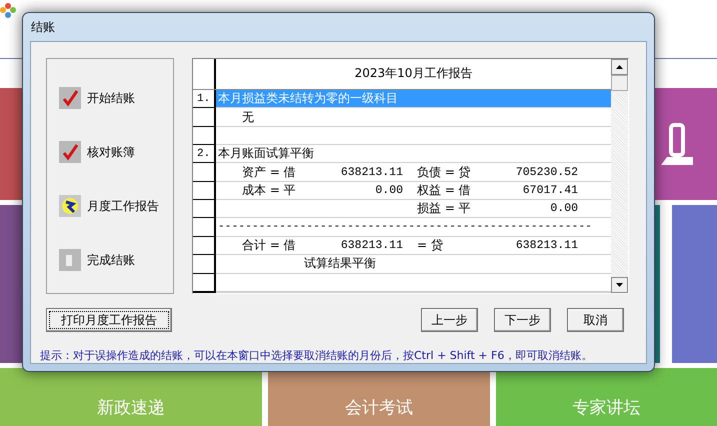 This screenshot has width=717, height=426. What do you see at coordinates (413, 264) in the screenshot?
I see `report-row: 试算结果平衡` at bounding box center [413, 264].